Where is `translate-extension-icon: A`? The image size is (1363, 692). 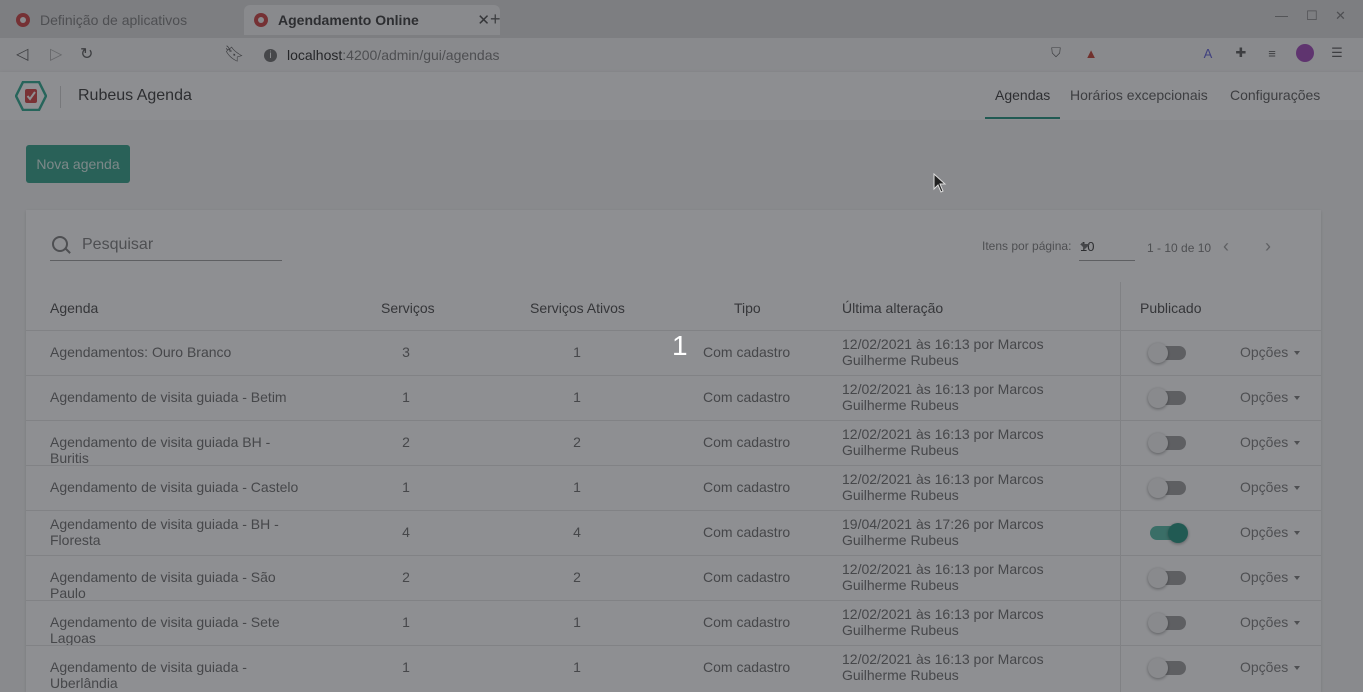 translate-extension-icon: A is located at coordinates (1208, 53).